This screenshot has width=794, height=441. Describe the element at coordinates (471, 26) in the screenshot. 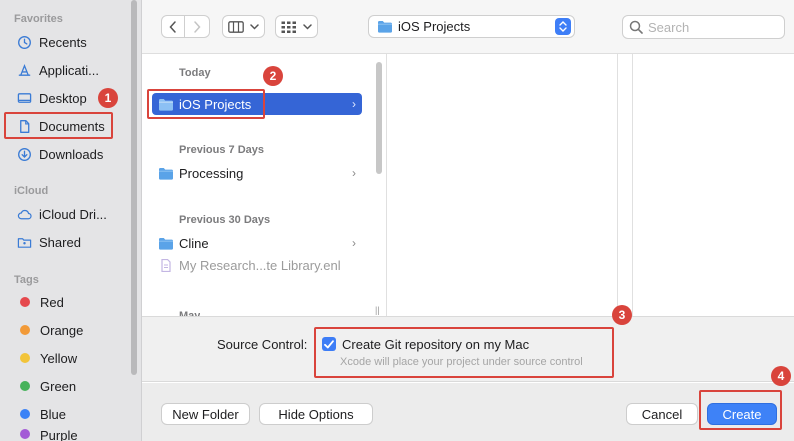

I see `location-popup: iOS Projects` at that location.